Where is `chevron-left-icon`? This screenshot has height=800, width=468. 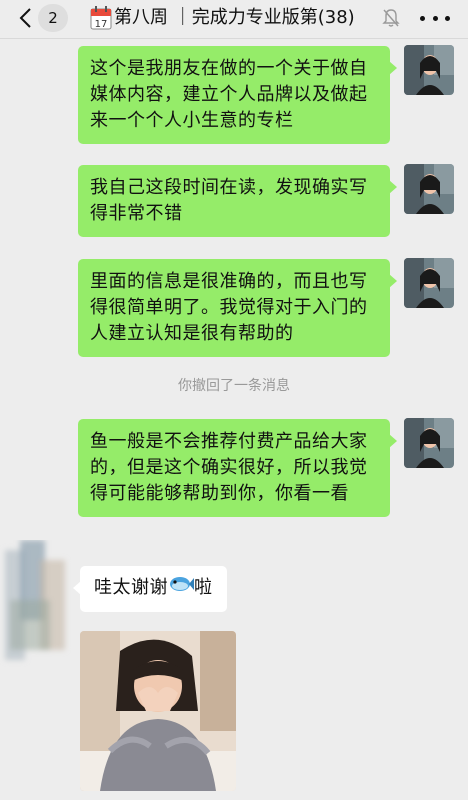 chevron-left-icon is located at coordinates (25, 18).